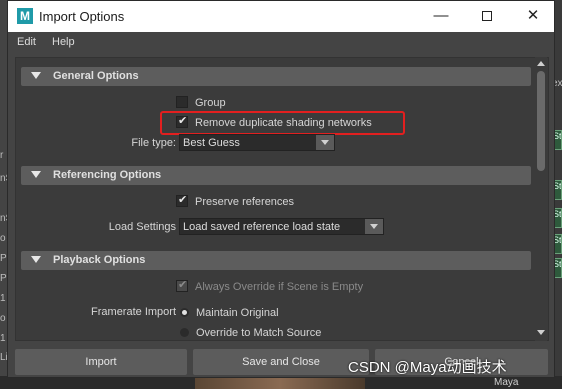 This screenshot has width=562, height=389. What do you see at coordinates (441, 16) in the screenshot?
I see `minimize-button: —` at bounding box center [441, 16].